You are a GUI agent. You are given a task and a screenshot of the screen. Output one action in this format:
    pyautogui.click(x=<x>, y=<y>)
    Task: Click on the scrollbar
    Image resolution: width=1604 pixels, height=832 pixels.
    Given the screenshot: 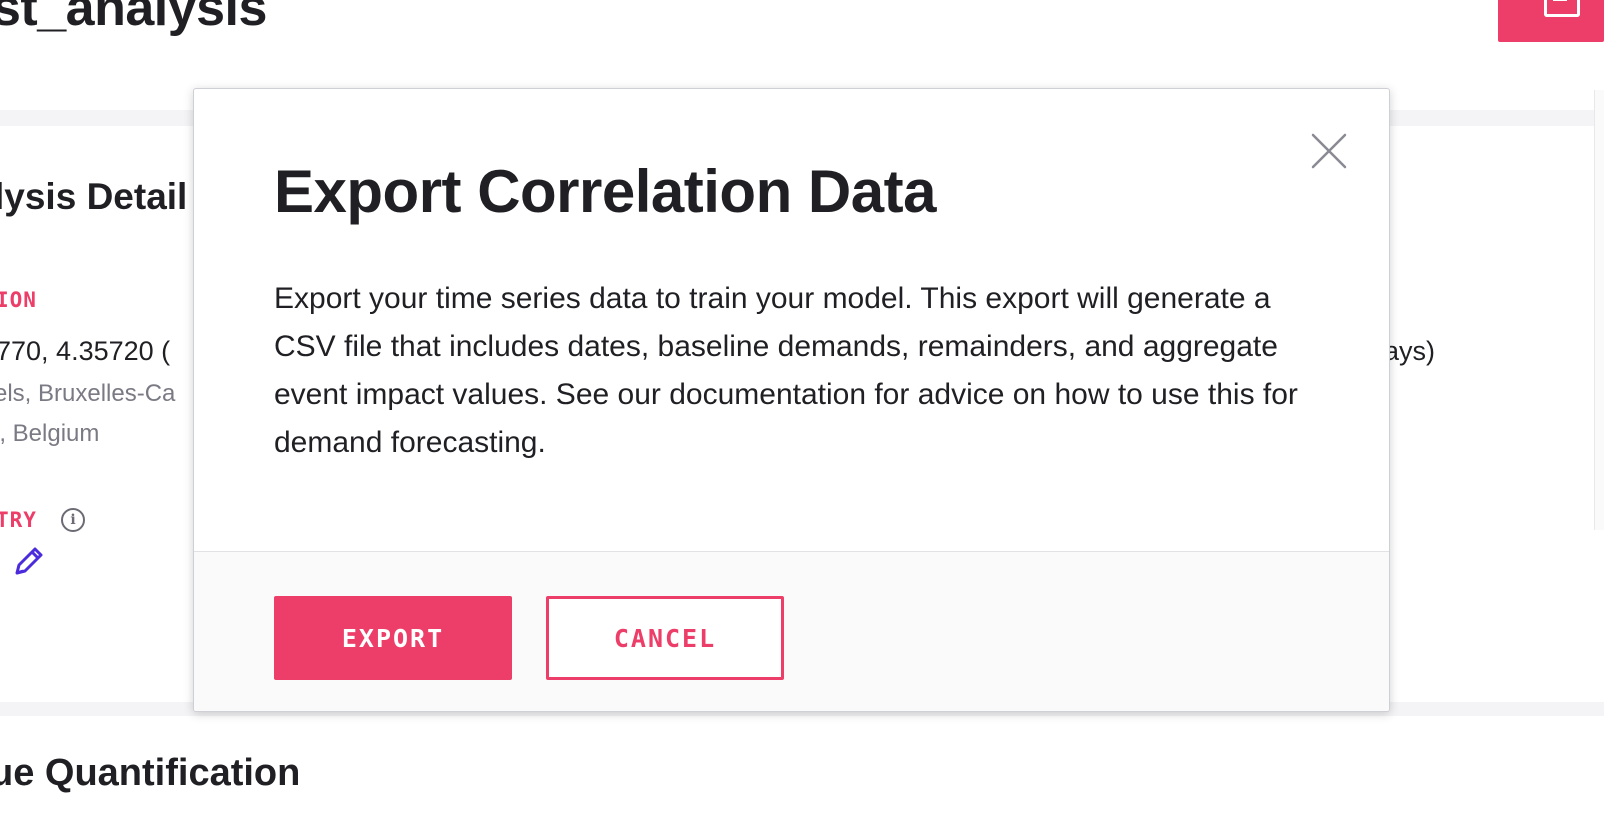 What is the action you would take?
    pyautogui.click(x=1599, y=310)
    